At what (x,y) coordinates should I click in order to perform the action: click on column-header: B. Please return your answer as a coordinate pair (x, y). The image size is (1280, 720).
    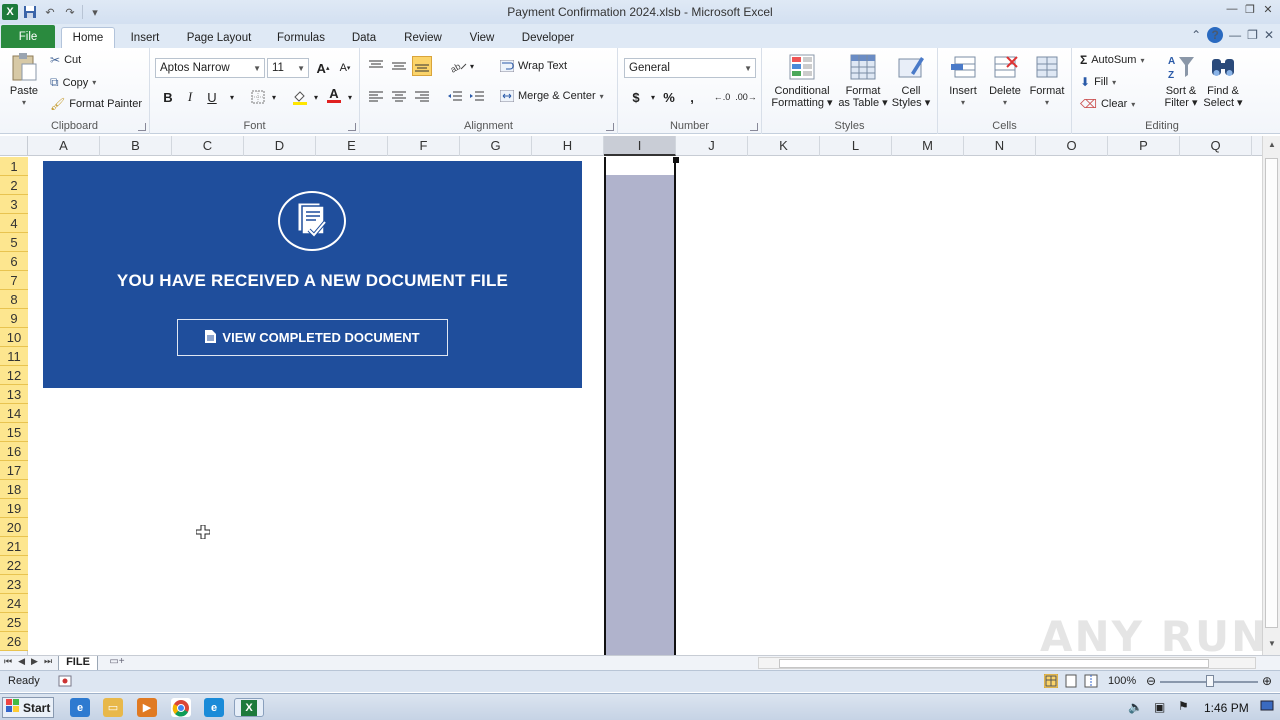
    Looking at the image, I should click on (136, 146).